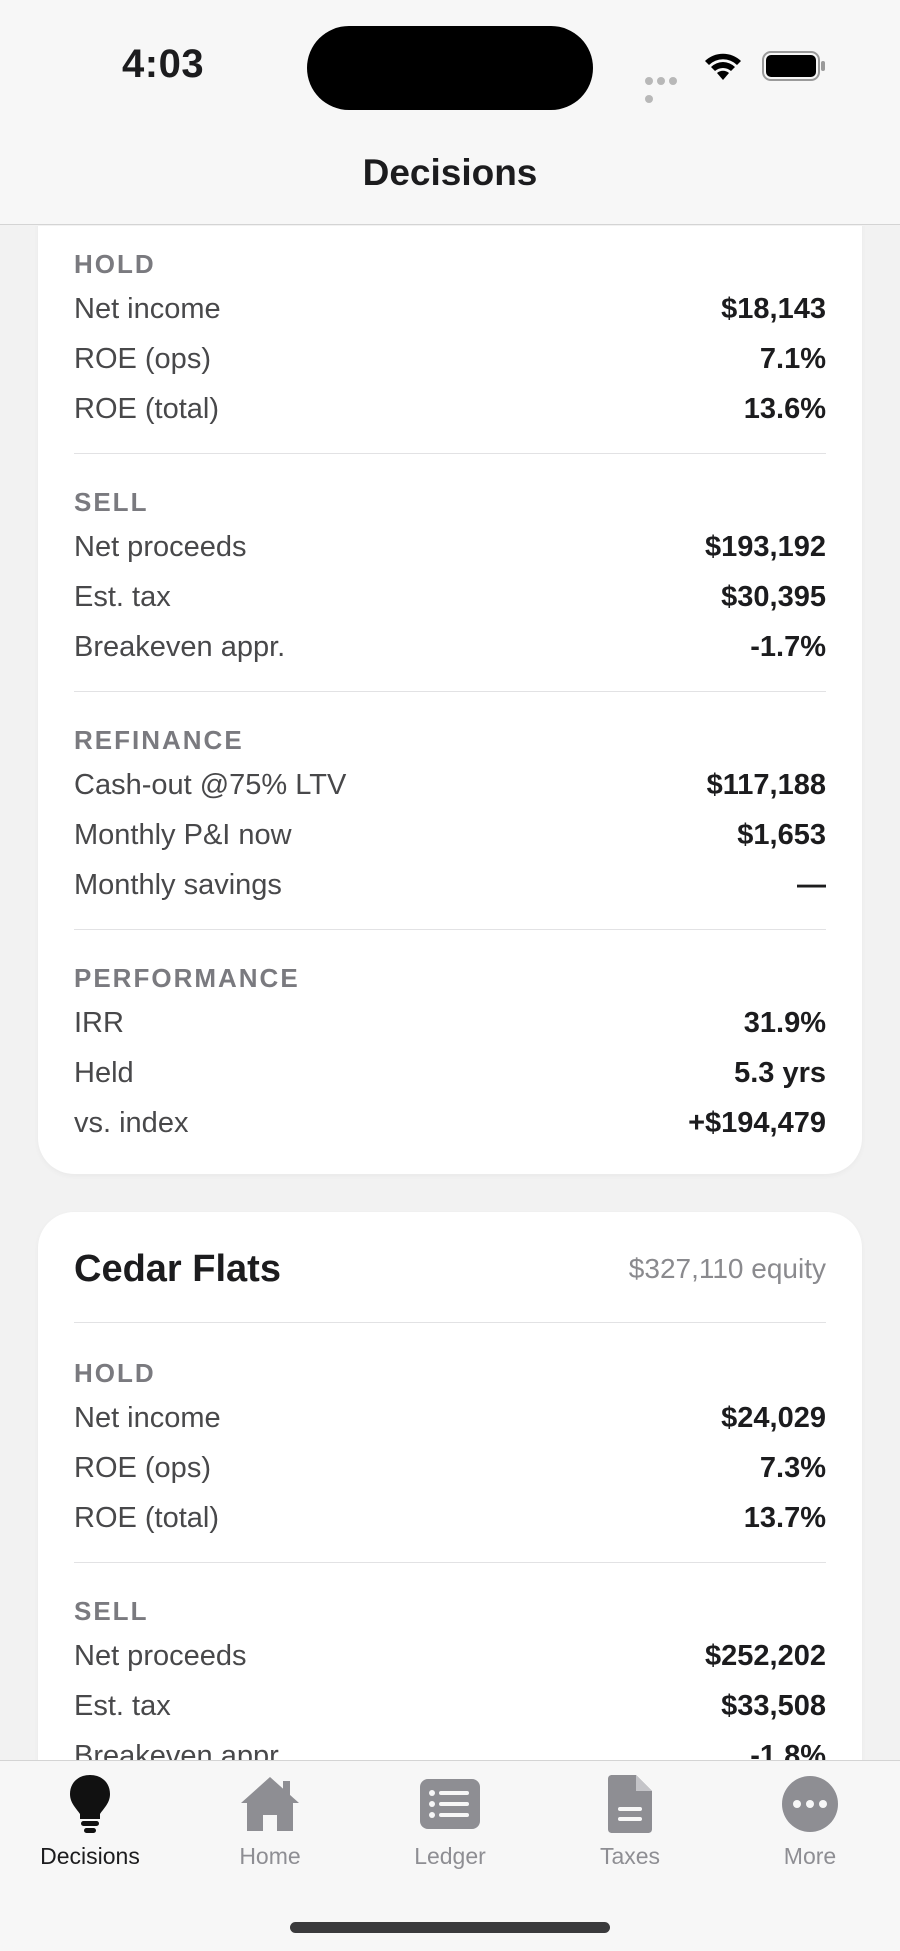 This screenshot has width=900, height=1951. Describe the element at coordinates (178, 884) in the screenshot. I see `metric-label: Monthly savings` at that location.